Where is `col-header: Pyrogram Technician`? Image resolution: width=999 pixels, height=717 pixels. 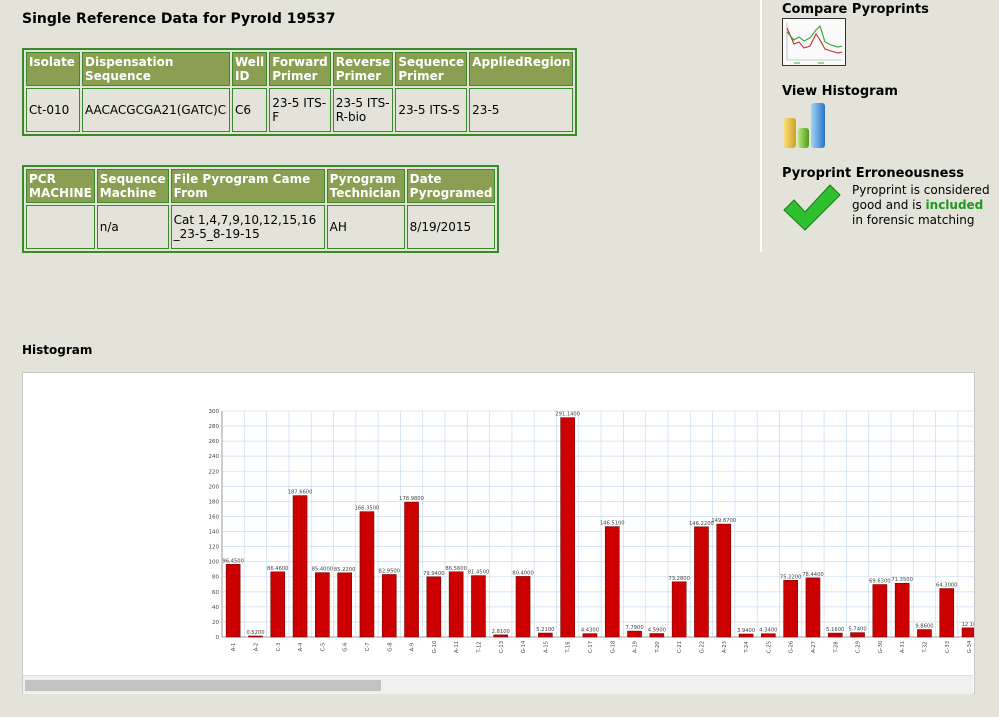
col-header: Pyrogram Technician is located at coordinates (365, 186).